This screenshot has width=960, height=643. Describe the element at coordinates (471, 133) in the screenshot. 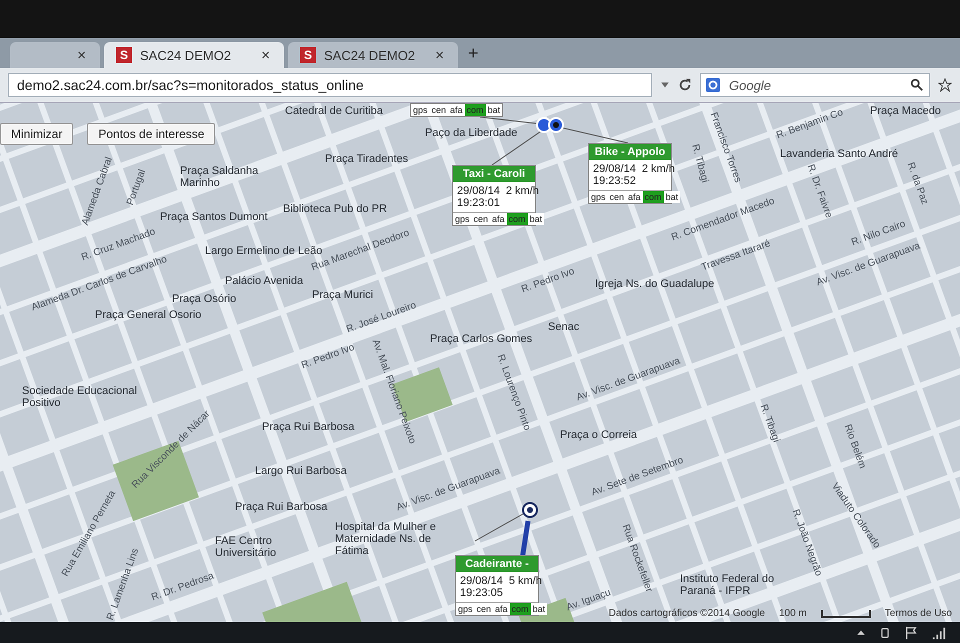

I see `place-label: Paço da Liberdade` at that location.